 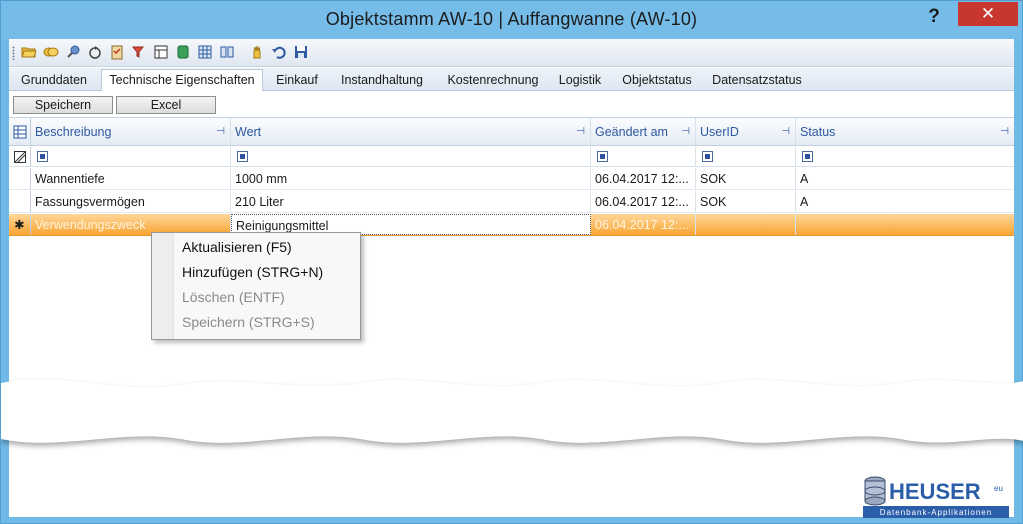 I want to click on column-header-wert: Wert ⊣, so click(x=411, y=131).